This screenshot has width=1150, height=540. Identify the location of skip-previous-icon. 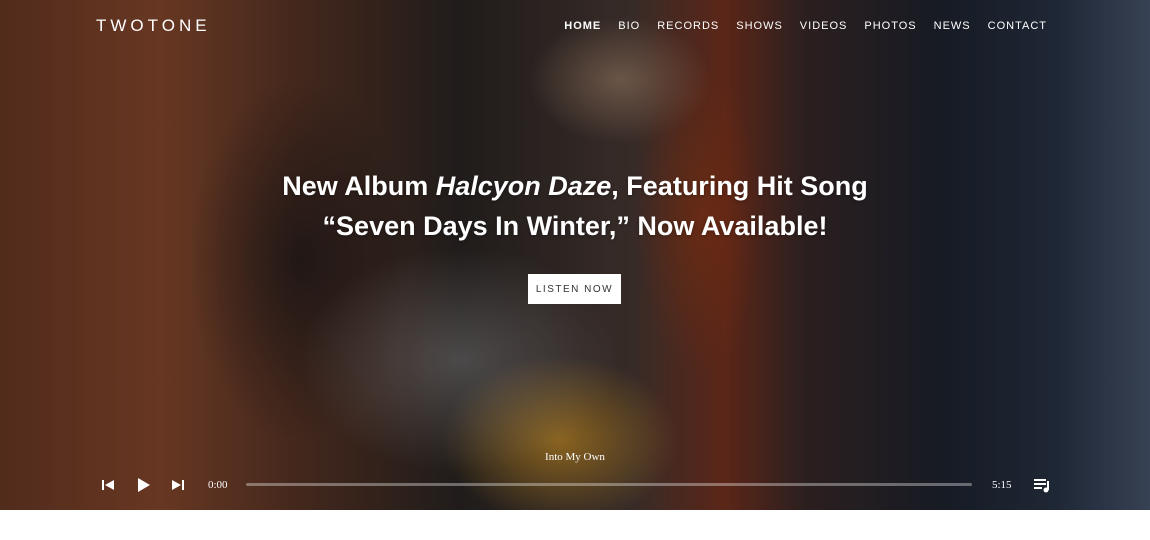
(108, 485).